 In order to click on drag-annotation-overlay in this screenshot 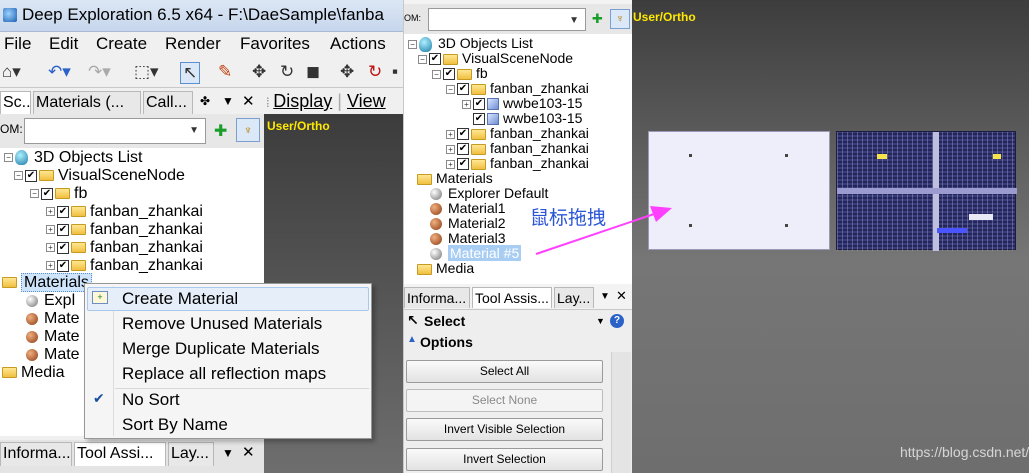, I will do `click(603, 230)`.